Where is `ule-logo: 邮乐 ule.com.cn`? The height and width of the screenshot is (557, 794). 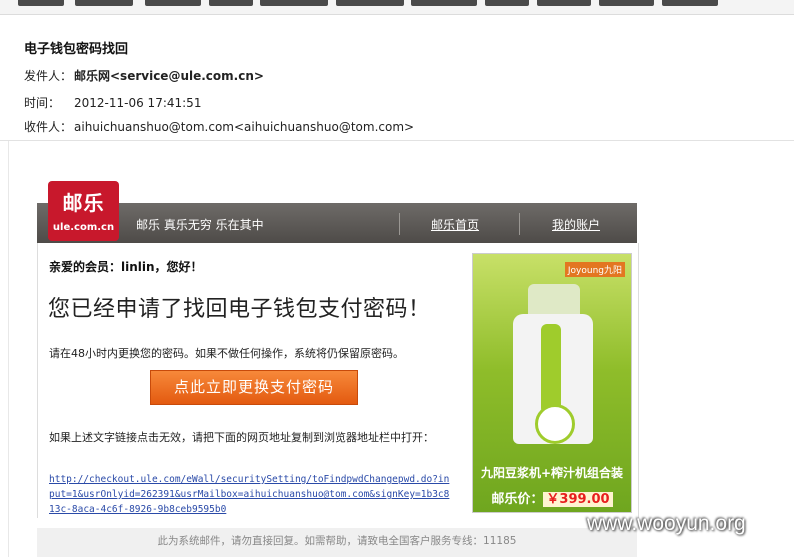 ule-logo: 邮乐 ule.com.cn is located at coordinates (83, 211).